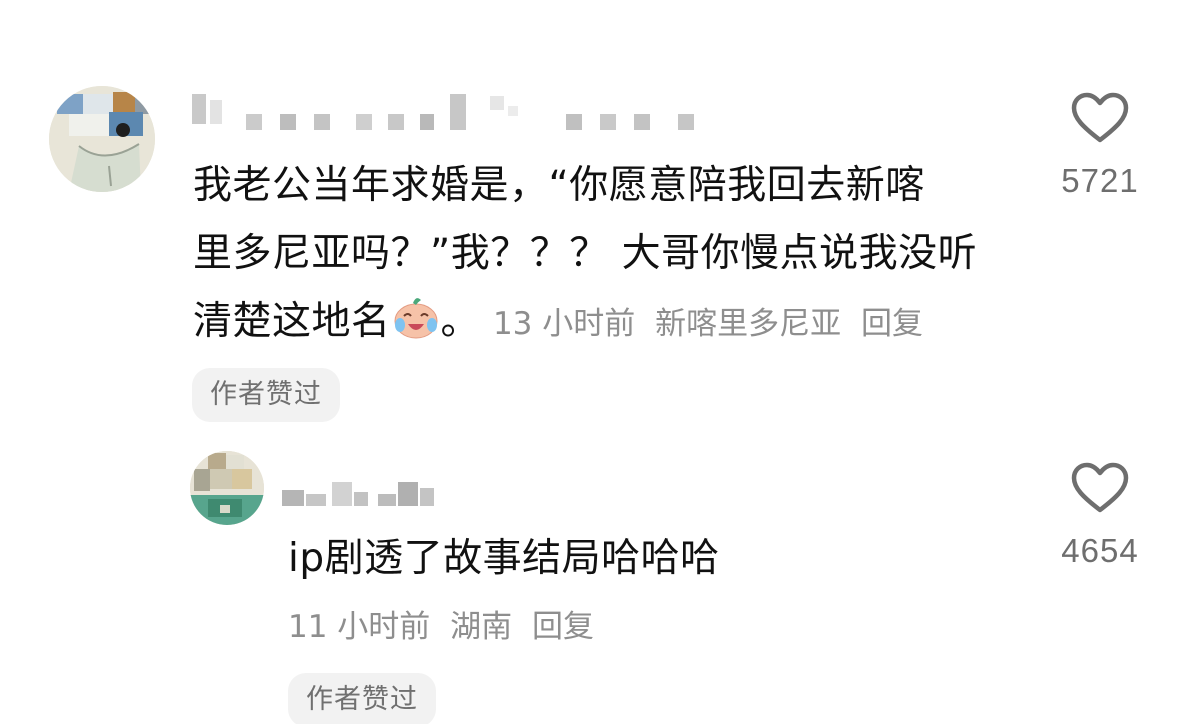 This screenshot has height=724, width=1179. What do you see at coordinates (460, 321) in the screenshot?
I see `comment-text-segment: 。` at bounding box center [460, 321].